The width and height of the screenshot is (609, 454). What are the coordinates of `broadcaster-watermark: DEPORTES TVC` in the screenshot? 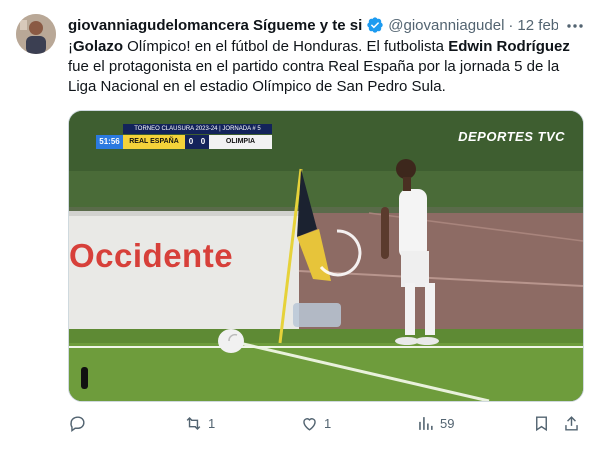 It's located at (511, 136).